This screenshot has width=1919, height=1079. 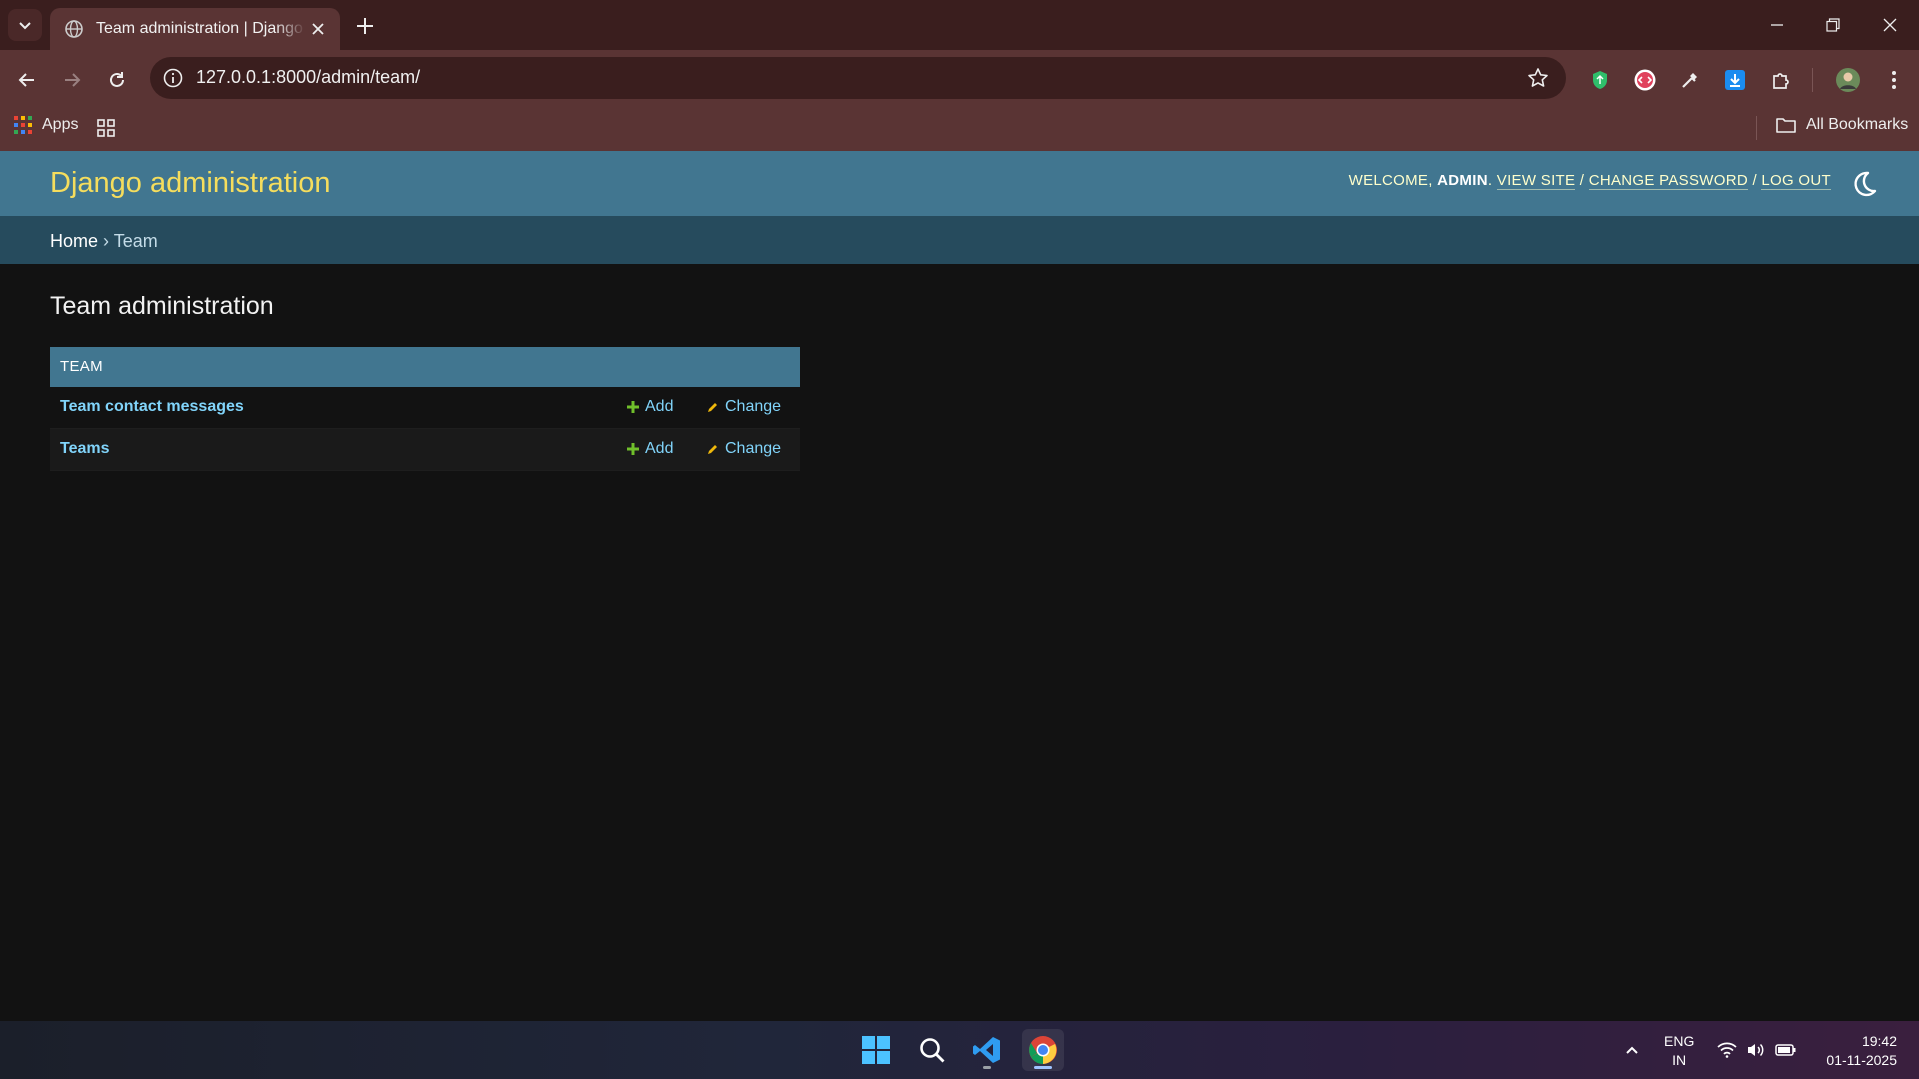 What do you see at coordinates (1679, 1051) in the screenshot?
I see `language-indicator: ENG IN` at bounding box center [1679, 1051].